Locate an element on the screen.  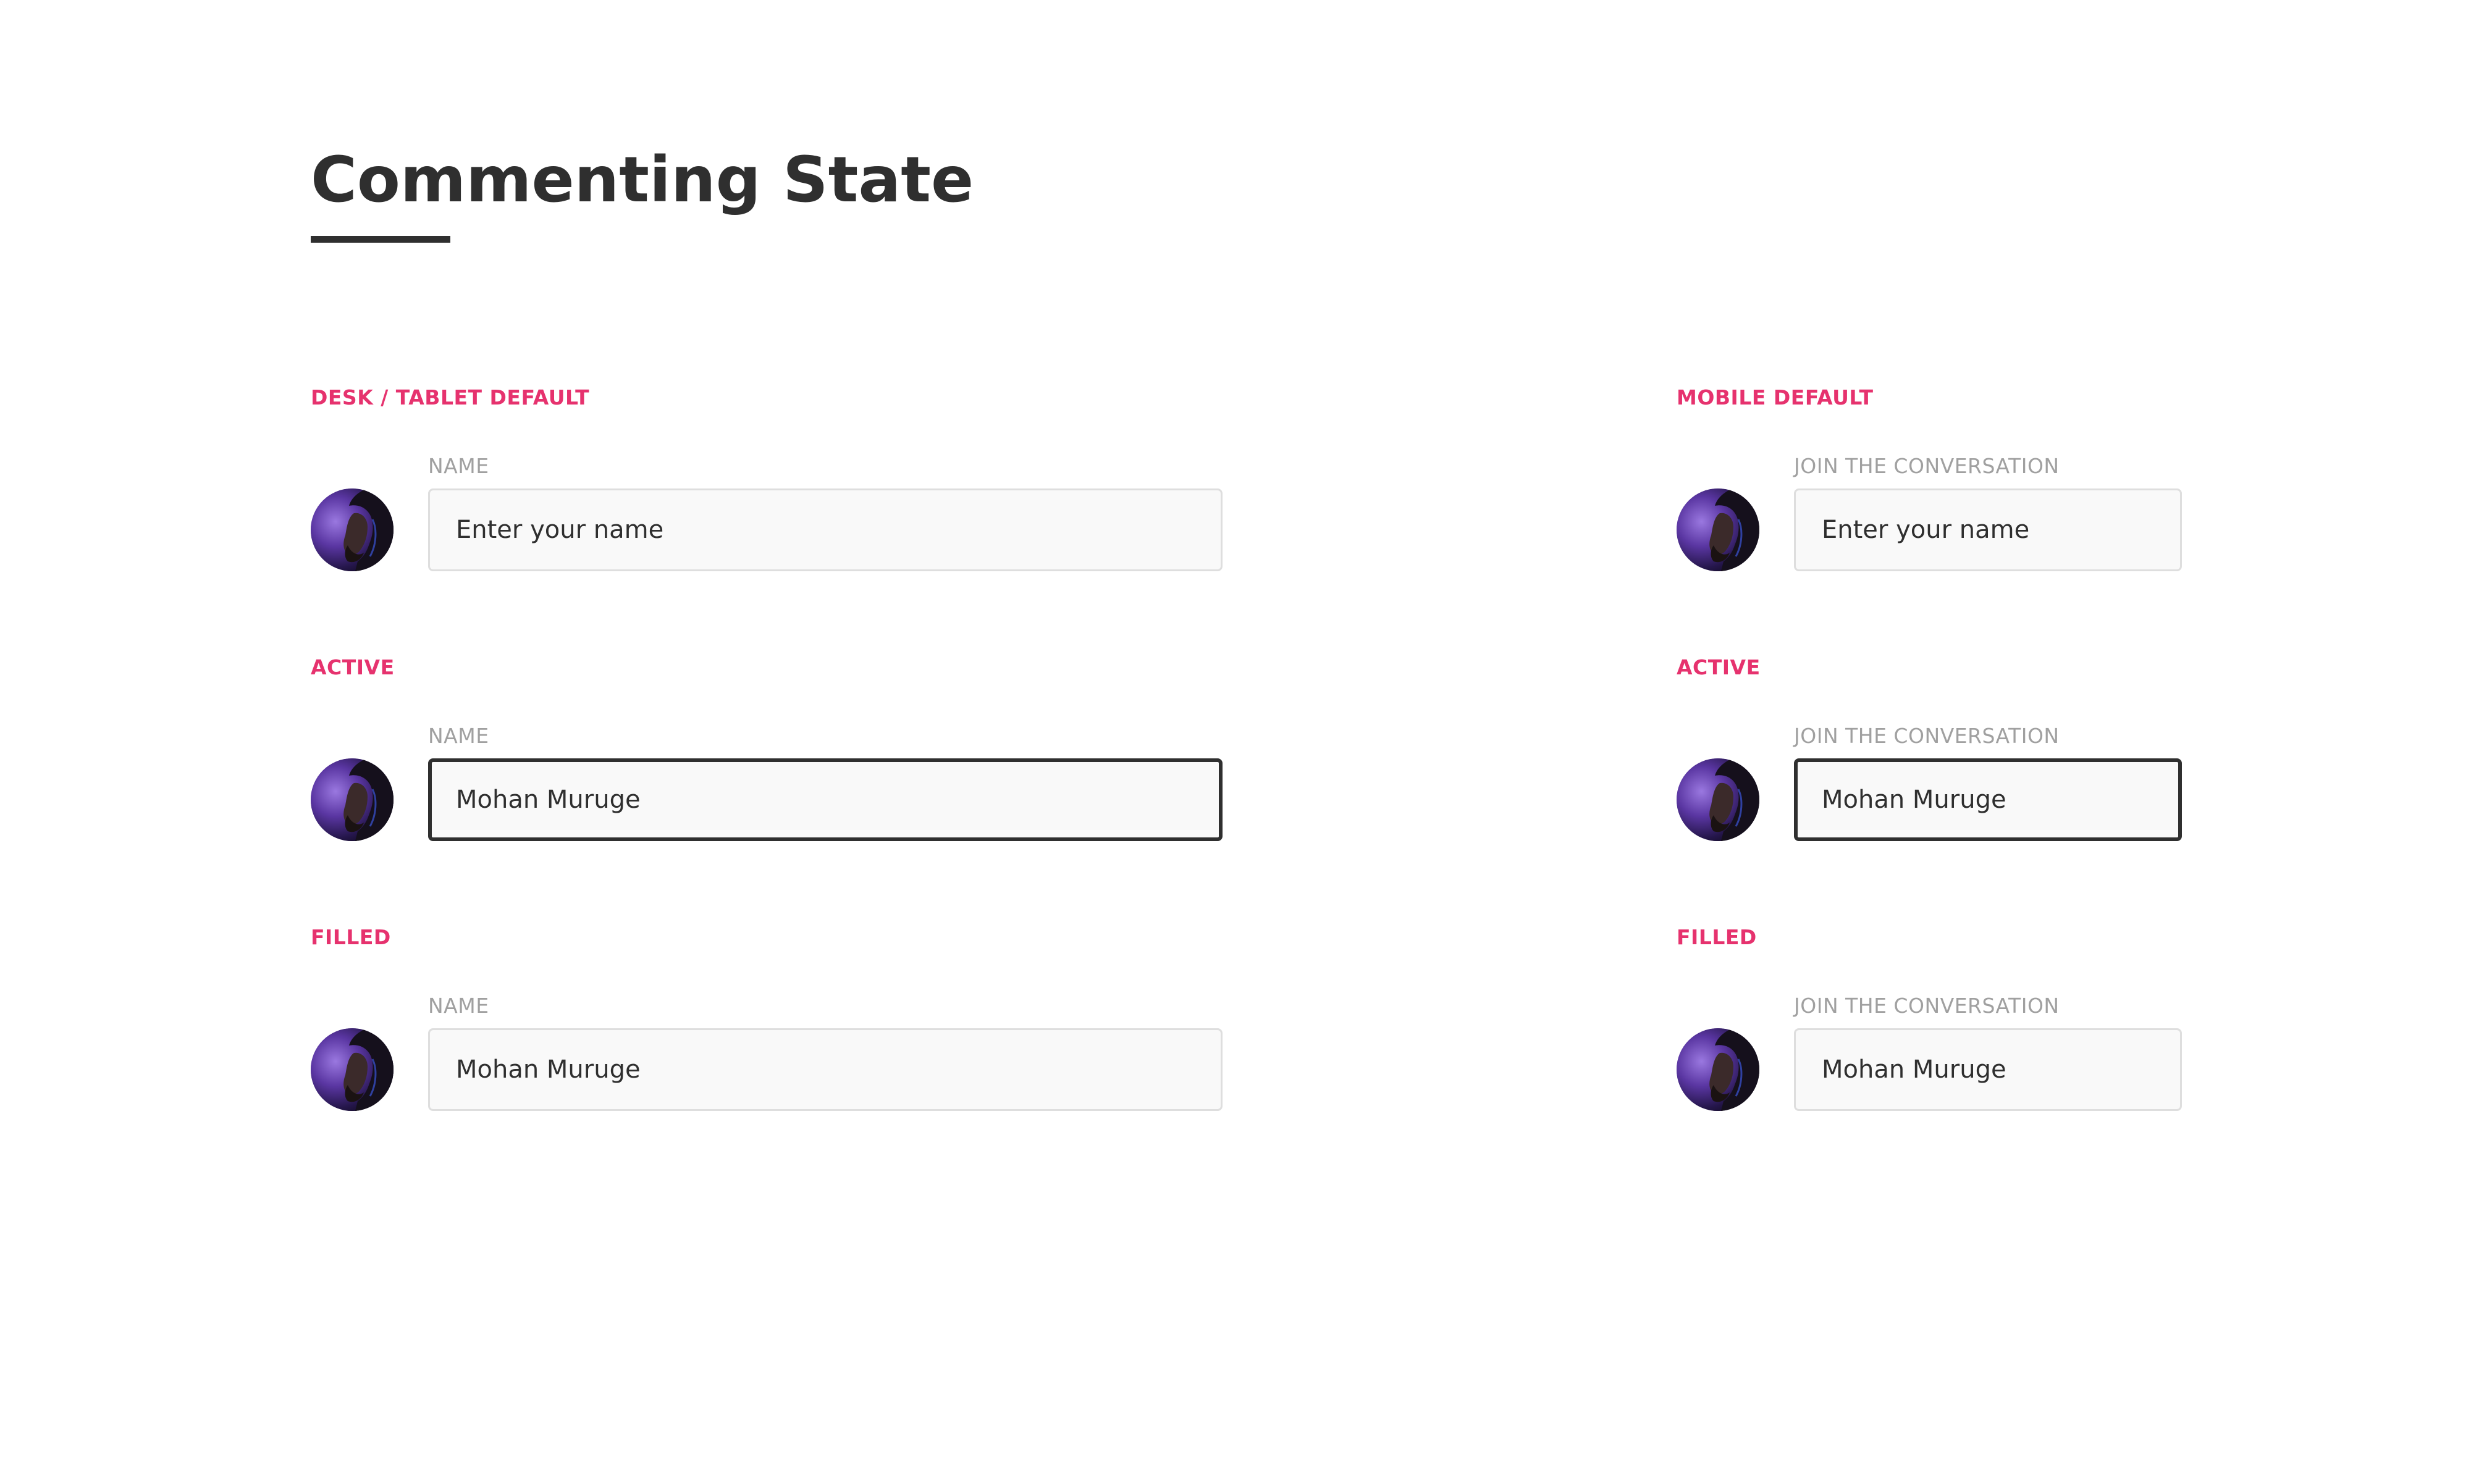
section-label-mobile-default: MOBILE DEFAULT is located at coordinates (1775, 397).